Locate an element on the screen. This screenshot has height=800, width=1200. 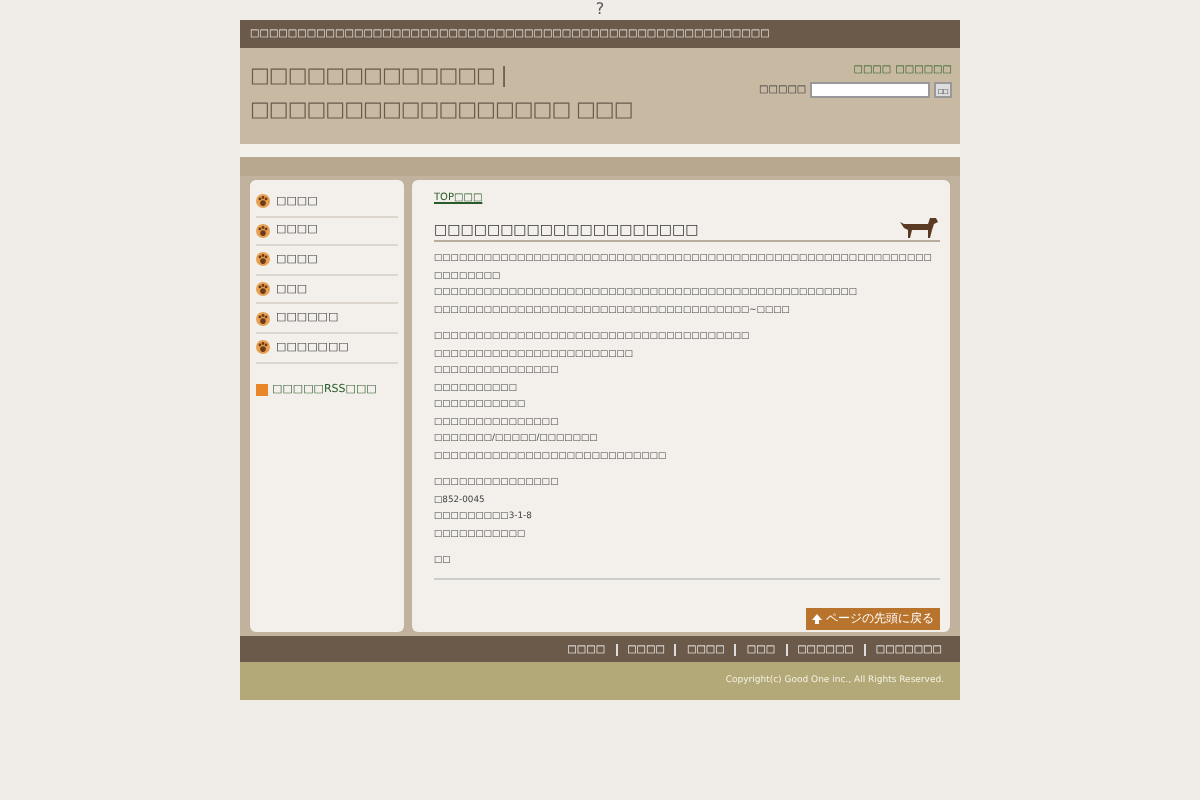
rss-icon is located at coordinates (262, 389).